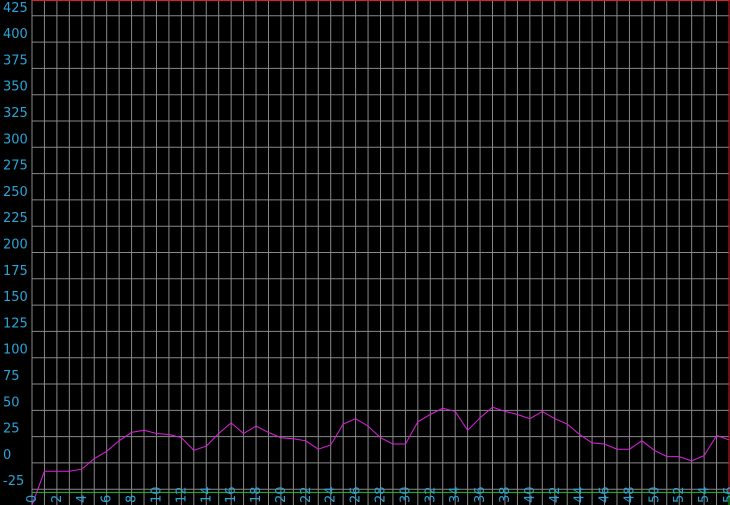 This screenshot has height=505, width=730. I want to click on x-tick-label: 42, so click(555, 494).